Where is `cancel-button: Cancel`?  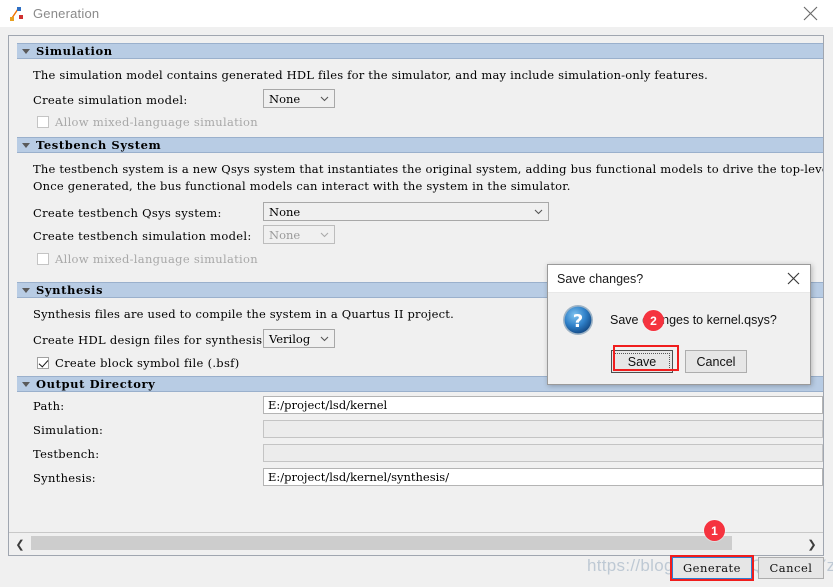
cancel-button: Cancel is located at coordinates (791, 568).